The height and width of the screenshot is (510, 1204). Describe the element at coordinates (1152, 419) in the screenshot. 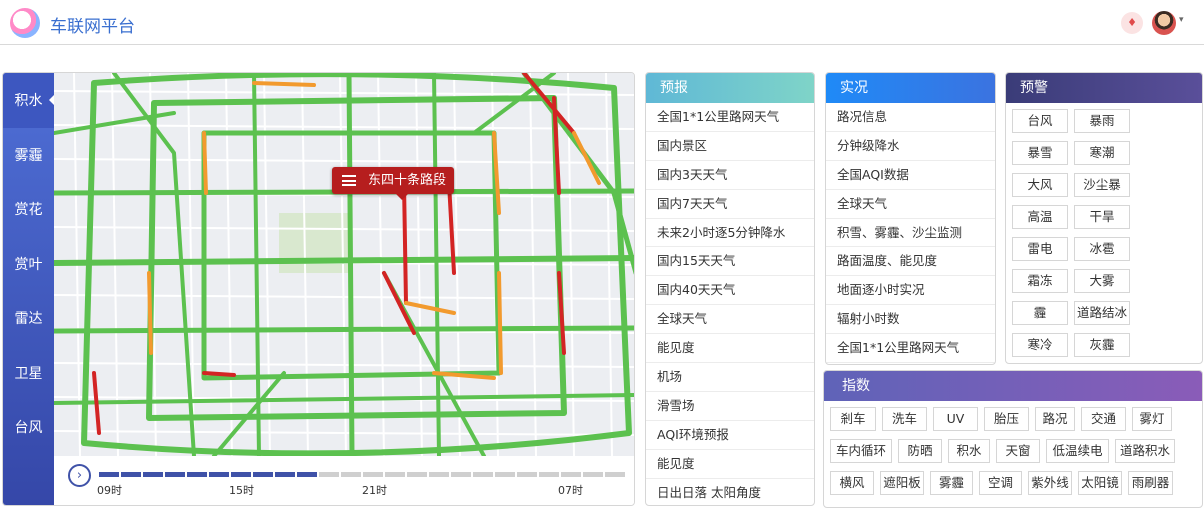

I see `index-chip: 雾灯` at that location.